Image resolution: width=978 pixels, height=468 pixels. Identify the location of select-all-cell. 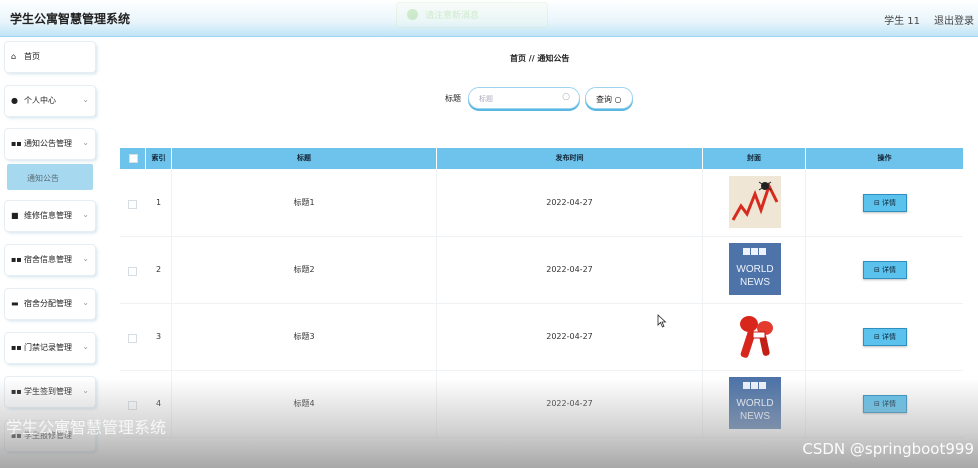
(133, 158).